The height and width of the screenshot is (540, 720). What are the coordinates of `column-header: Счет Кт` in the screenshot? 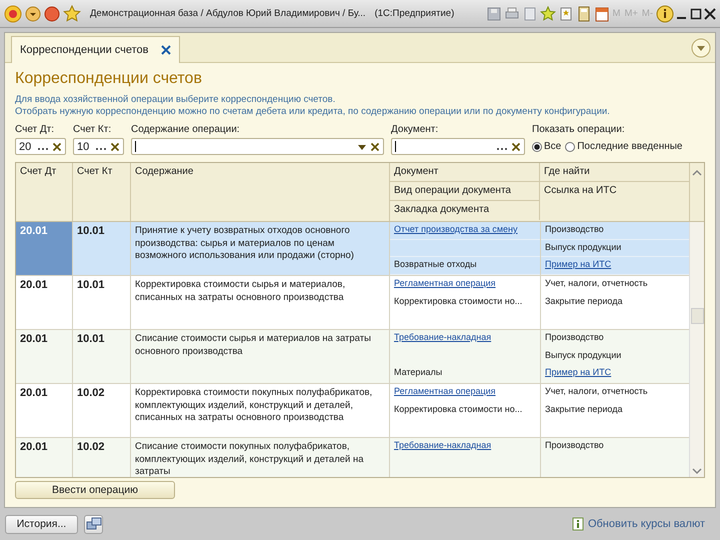 It's located at (102, 192).